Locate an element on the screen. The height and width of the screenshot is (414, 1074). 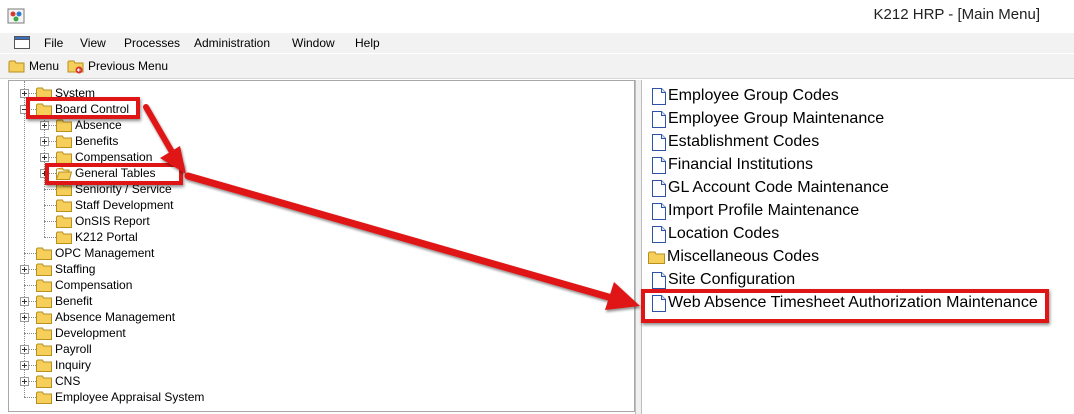
list-item-label: Miscellaneous Codes is located at coordinates (743, 256).